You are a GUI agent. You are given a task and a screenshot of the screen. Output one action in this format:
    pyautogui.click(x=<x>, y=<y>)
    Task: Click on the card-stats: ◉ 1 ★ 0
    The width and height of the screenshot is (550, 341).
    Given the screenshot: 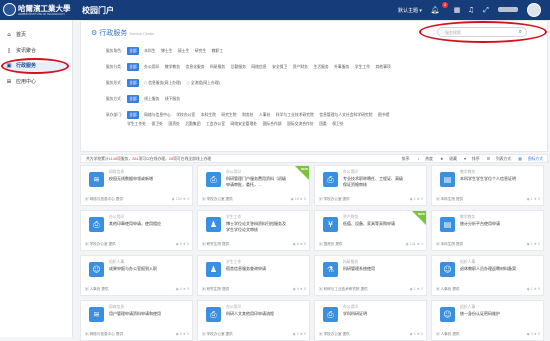 What is the action you would take?
    pyautogui.click(x=416, y=334)
    